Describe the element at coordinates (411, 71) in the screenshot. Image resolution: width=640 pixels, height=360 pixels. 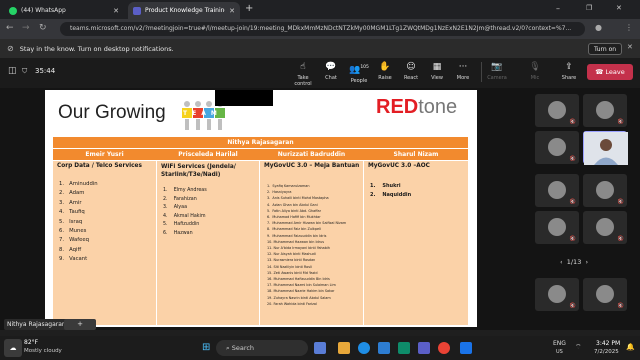
I see `react-button: ☺ React` at that location.